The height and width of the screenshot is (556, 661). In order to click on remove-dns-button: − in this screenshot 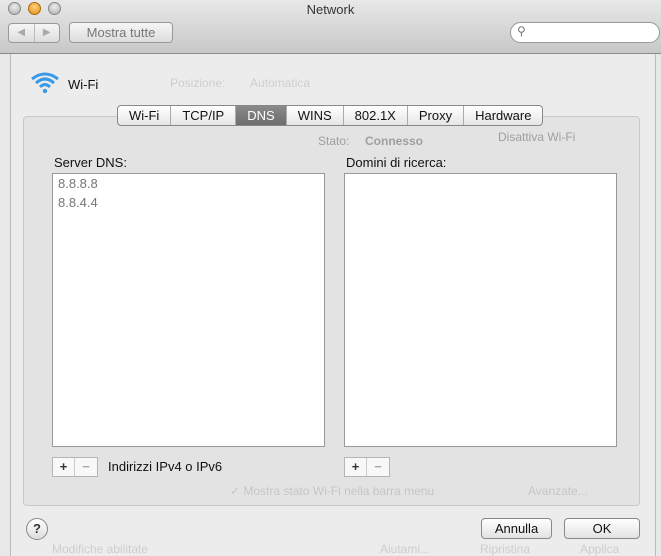, I will do `click(86, 467)`.